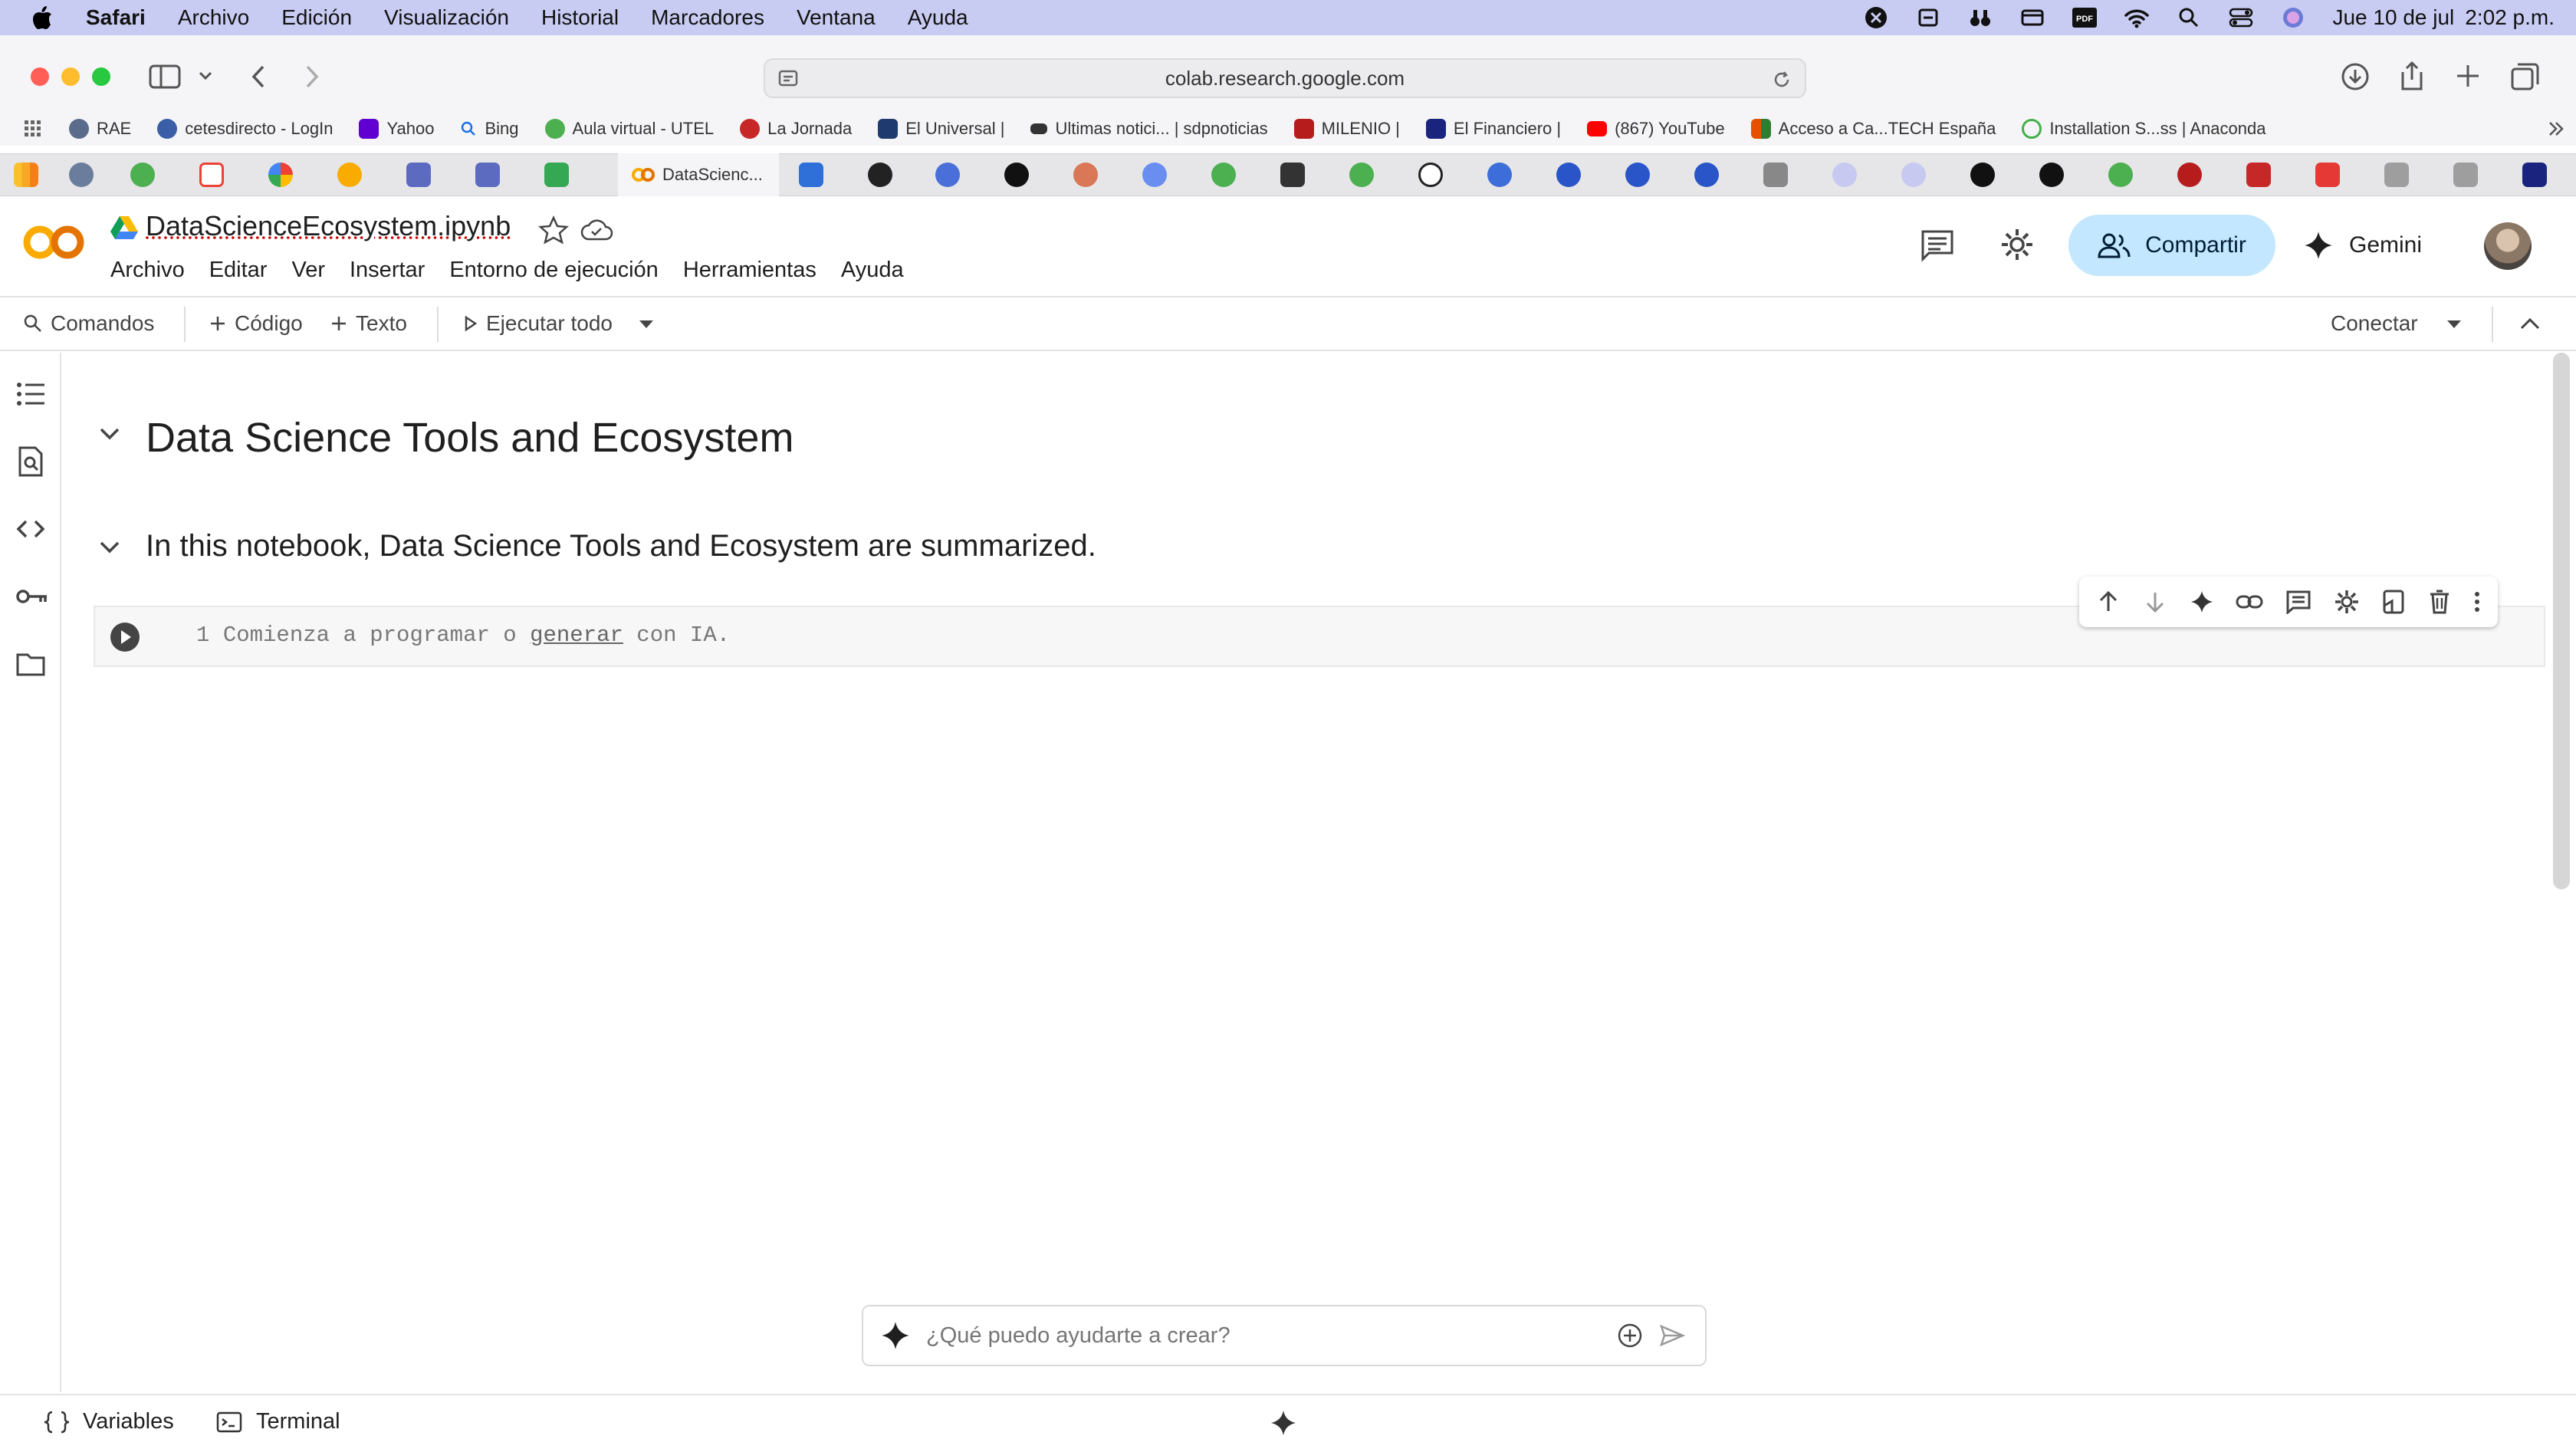 Image resolution: width=2576 pixels, height=1449 pixels. What do you see at coordinates (463, 635) in the screenshot?
I see `code-editor: 1 Comienza a programar o generar con IA.` at bounding box center [463, 635].